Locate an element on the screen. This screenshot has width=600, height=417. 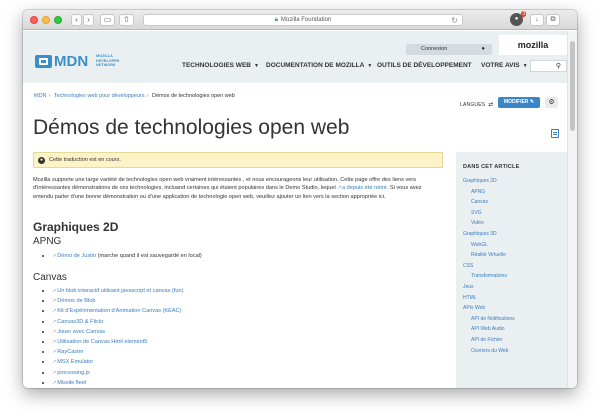
search-icon: ⚲ is located at coordinates (558, 66).